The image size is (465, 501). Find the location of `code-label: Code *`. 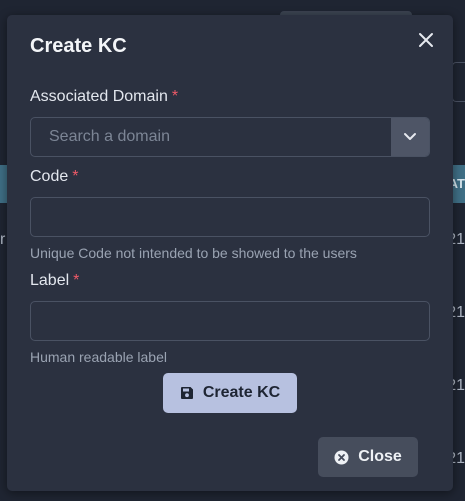

code-label: Code * is located at coordinates (54, 177).